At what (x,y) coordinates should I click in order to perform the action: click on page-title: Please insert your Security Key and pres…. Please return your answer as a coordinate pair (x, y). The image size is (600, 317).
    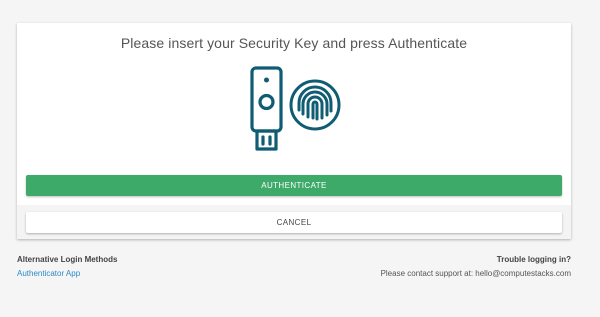
    Looking at the image, I should click on (294, 43).